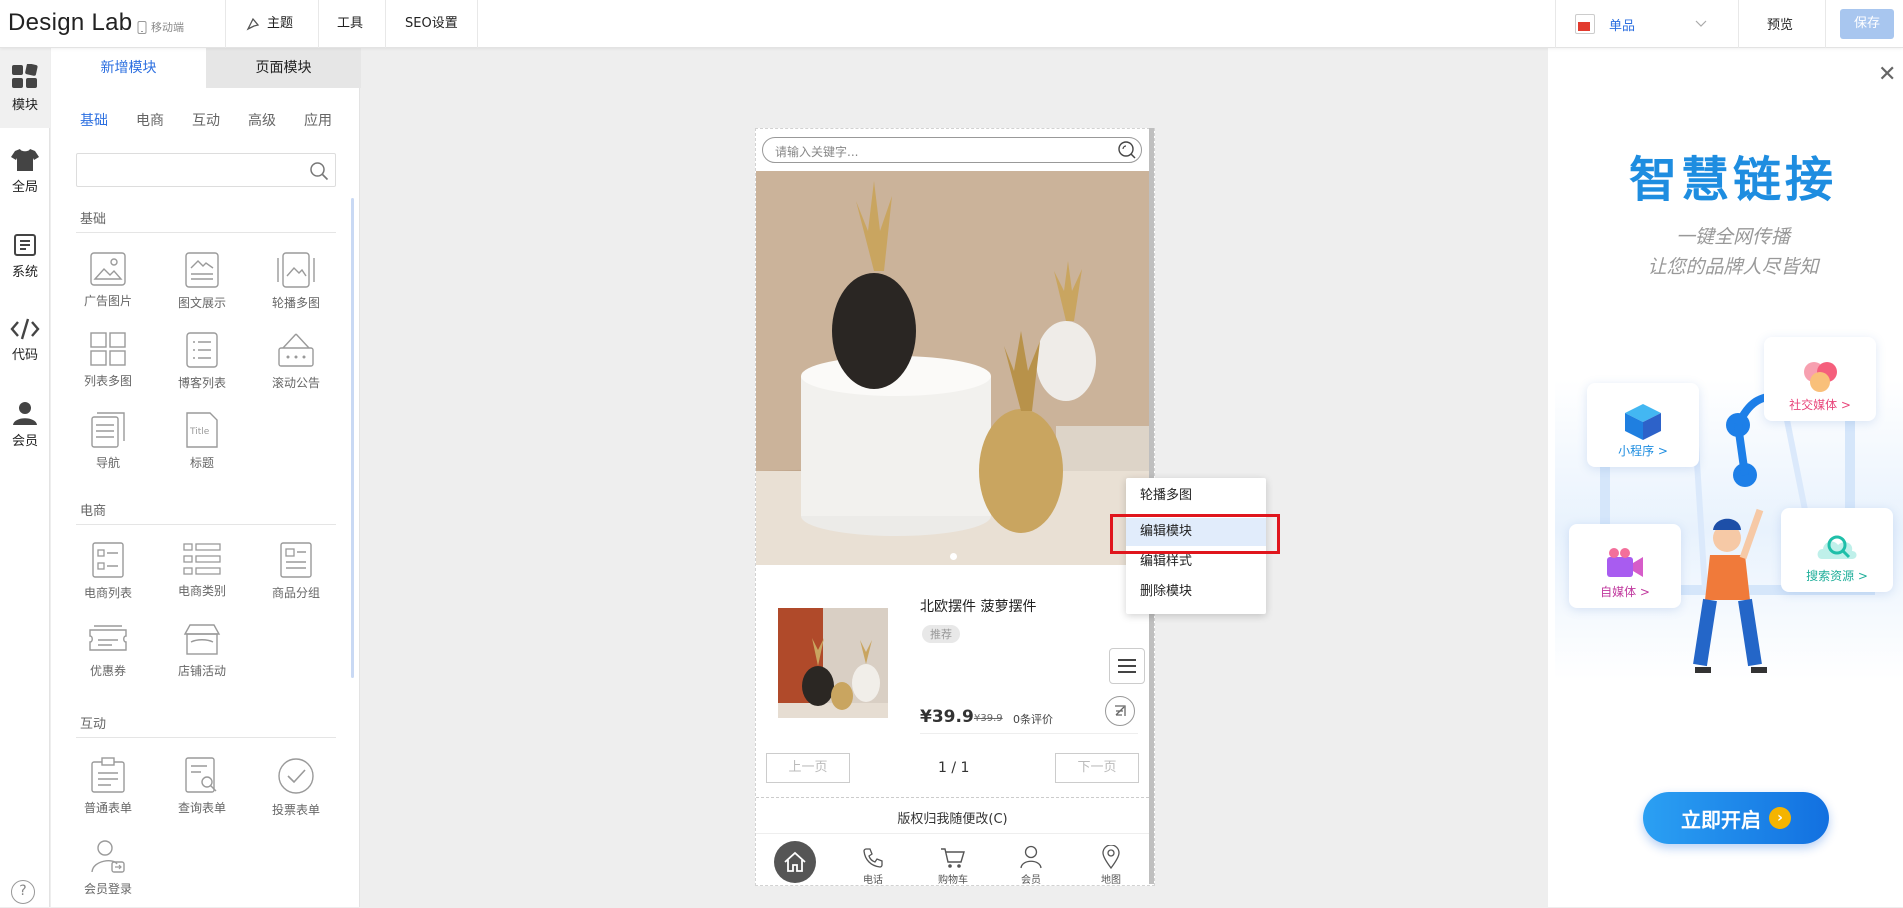  Describe the element at coordinates (295, 383) in the screenshot. I see `module-label: 滚动公告` at that location.